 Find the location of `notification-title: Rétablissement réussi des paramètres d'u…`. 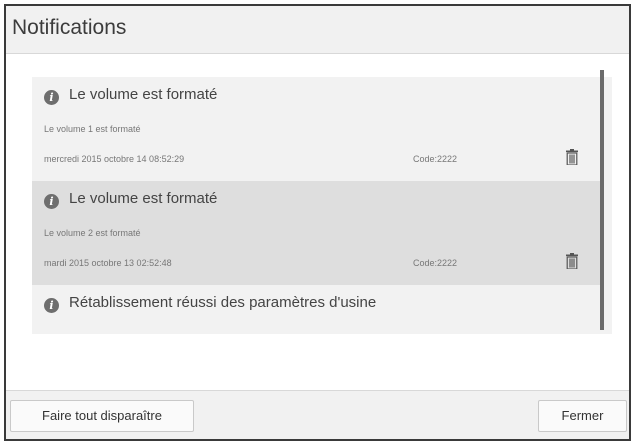

notification-title: Rétablissement réussi des paramètres d'u… is located at coordinates (223, 302).